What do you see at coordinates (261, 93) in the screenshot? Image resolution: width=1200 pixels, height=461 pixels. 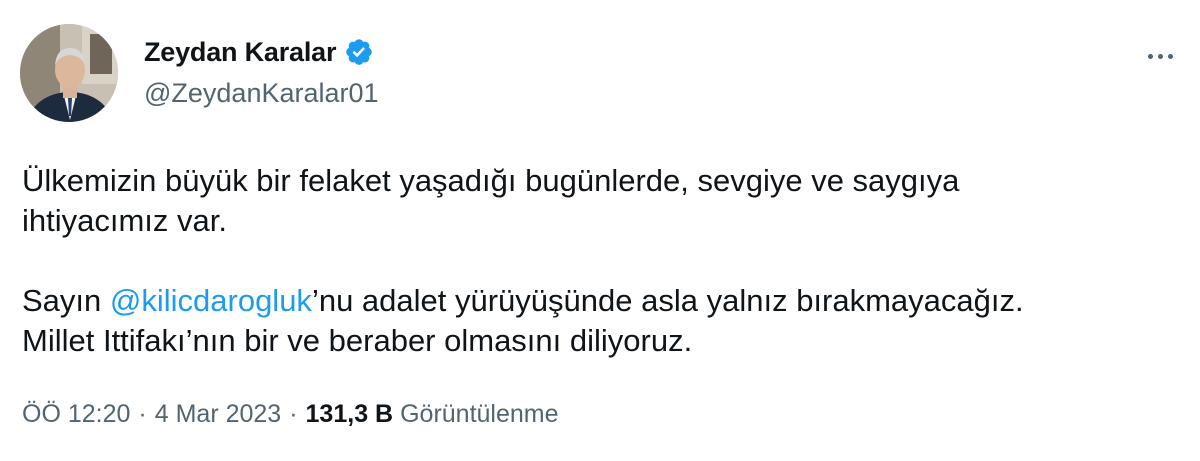 I see `author-handle: @ZeydanKaralar01` at bounding box center [261, 93].